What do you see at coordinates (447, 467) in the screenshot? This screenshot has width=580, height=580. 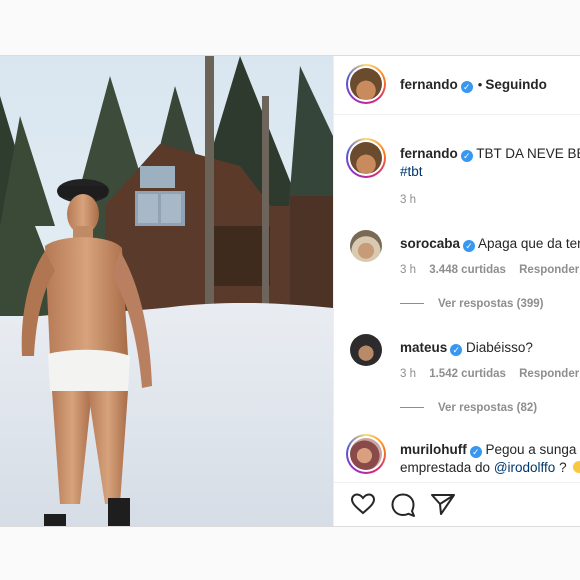 I see `comment-text-continued: emprestada do` at bounding box center [447, 467].